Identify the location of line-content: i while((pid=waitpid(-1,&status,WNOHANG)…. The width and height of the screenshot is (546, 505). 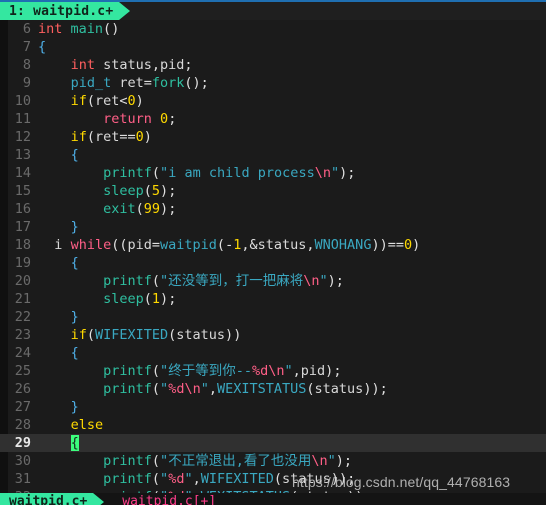
(237, 245).